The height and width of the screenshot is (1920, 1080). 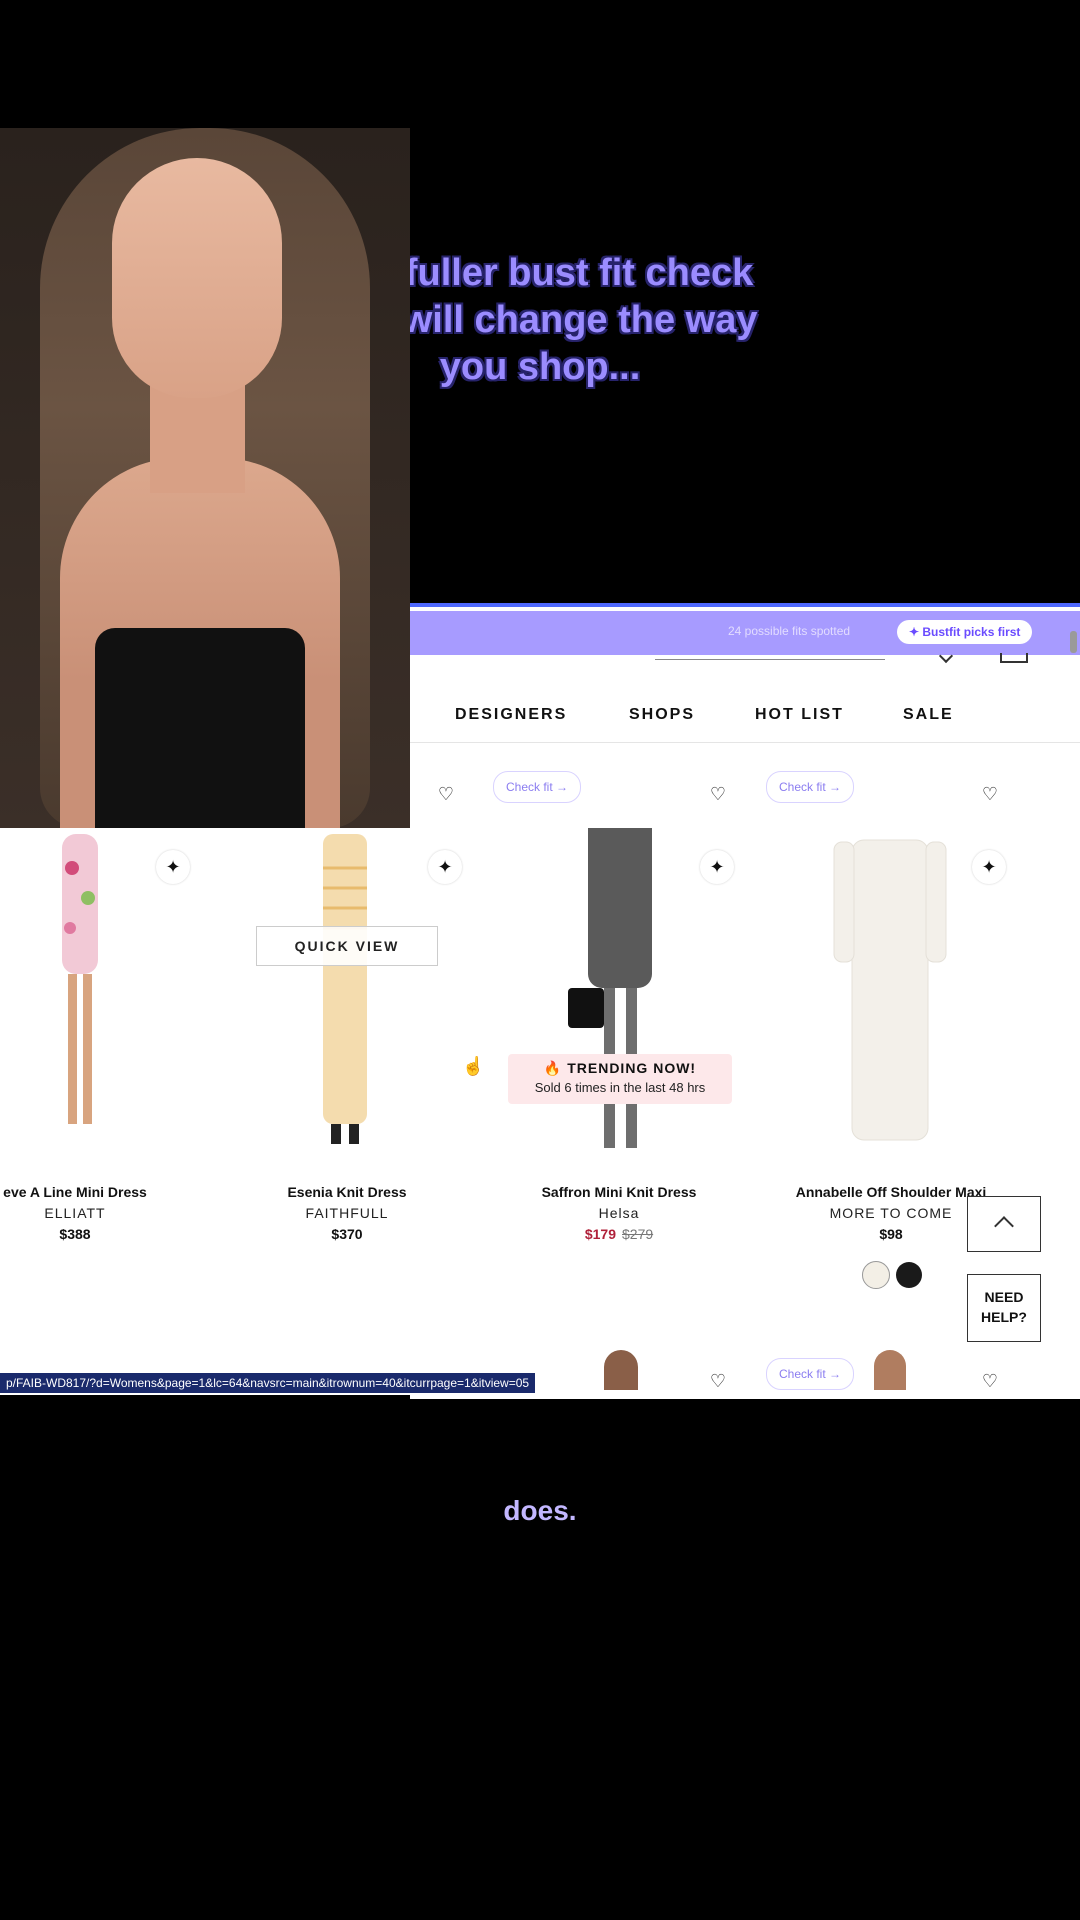 What do you see at coordinates (638, 1234) in the screenshot?
I see `original-price: $279` at bounding box center [638, 1234].